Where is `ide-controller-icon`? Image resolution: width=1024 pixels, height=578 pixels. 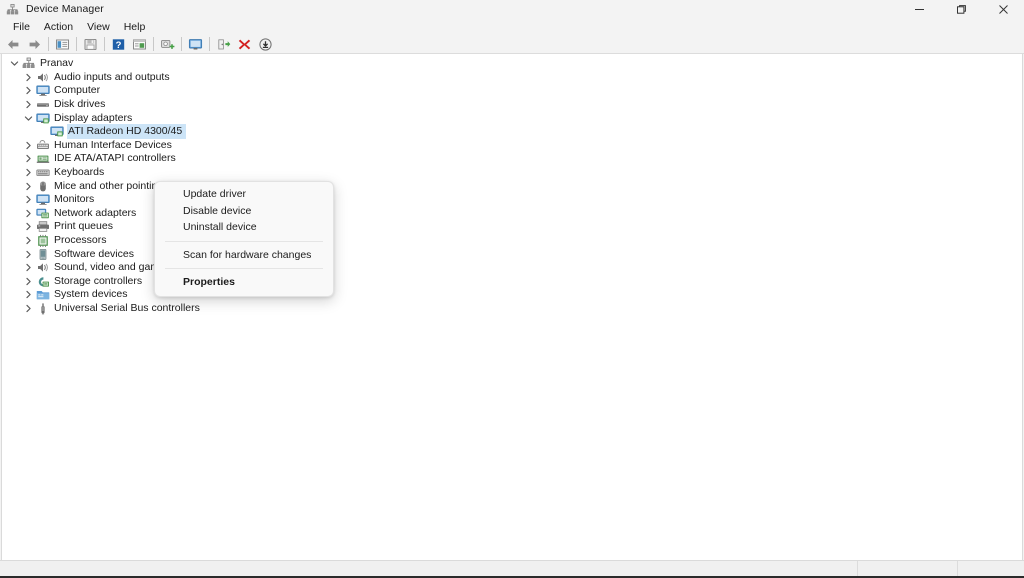
ide-controller-icon is located at coordinates (43, 158).